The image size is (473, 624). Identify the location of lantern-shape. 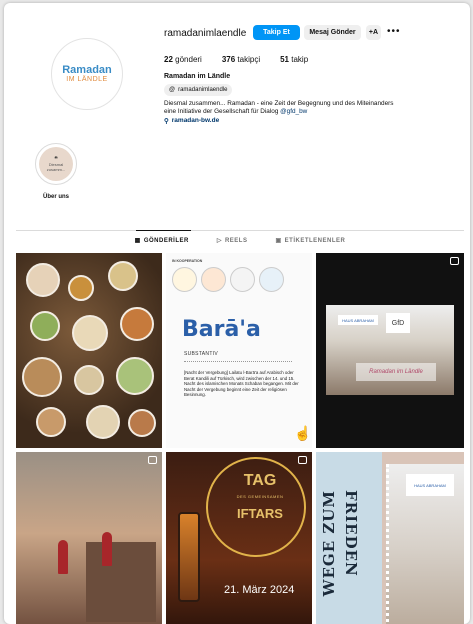
(189, 557).